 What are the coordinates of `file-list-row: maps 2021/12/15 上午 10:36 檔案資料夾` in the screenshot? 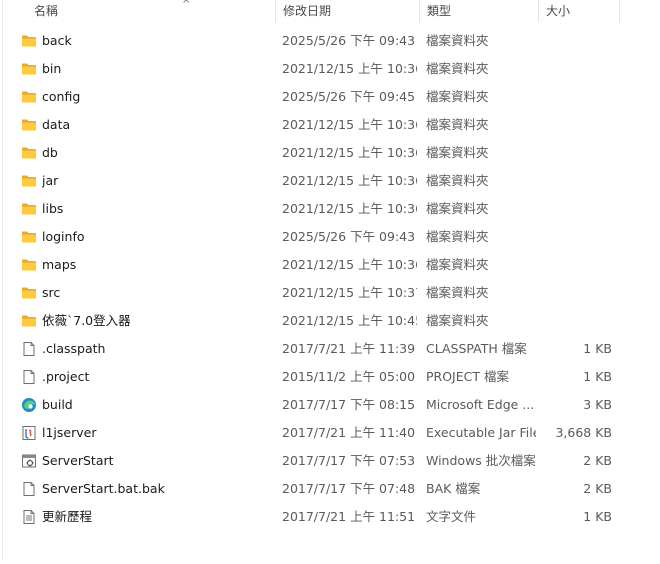 It's located at (310, 265).